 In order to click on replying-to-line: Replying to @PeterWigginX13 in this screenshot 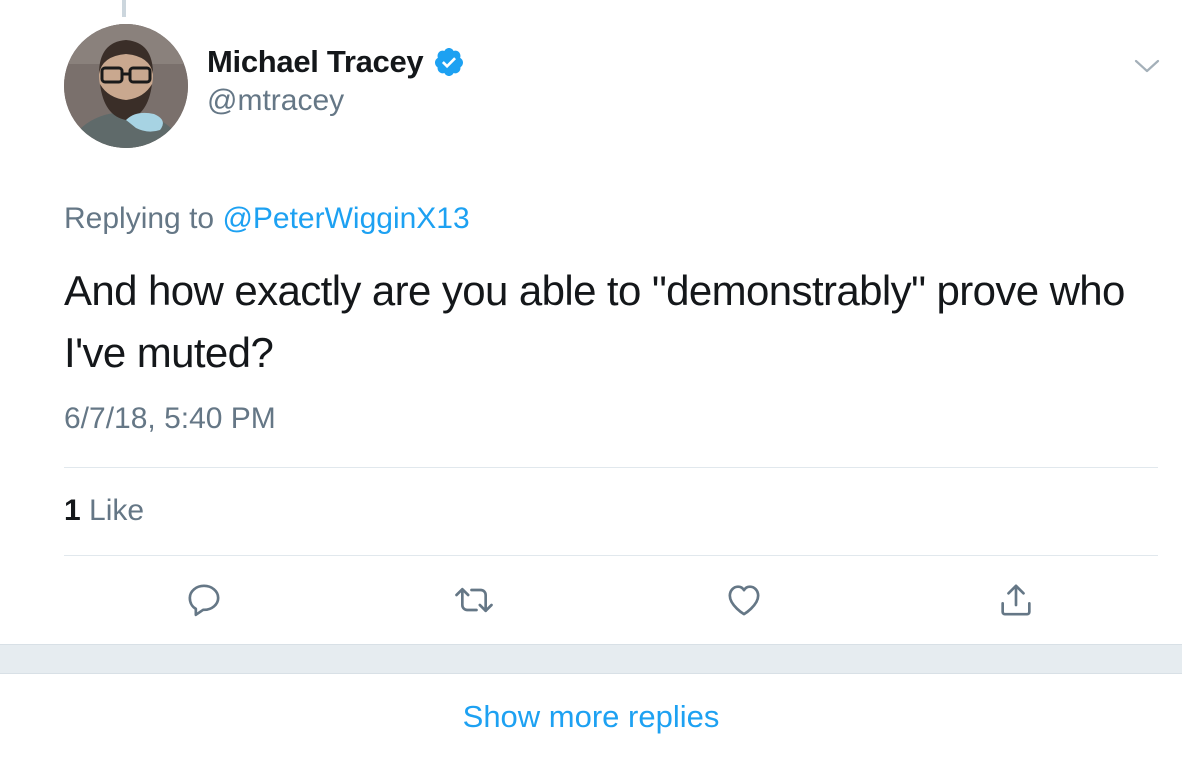, I will do `click(267, 219)`.